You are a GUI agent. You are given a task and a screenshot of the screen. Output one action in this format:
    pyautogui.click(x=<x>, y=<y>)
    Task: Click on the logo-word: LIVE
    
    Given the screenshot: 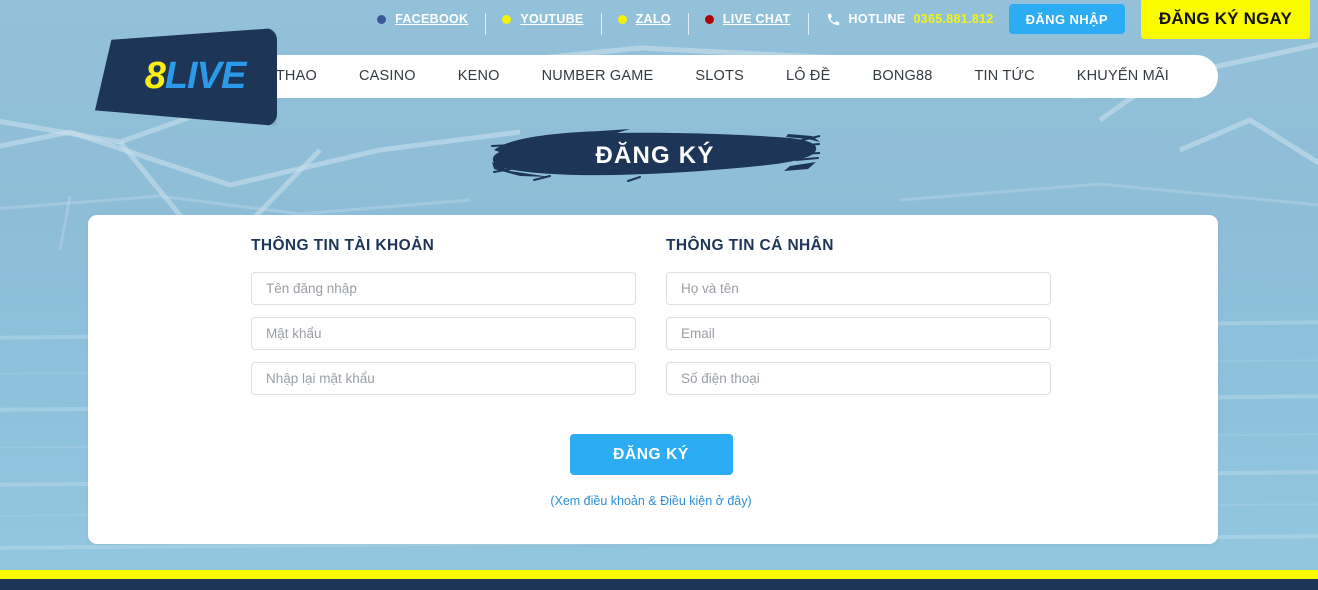 What is the action you would take?
    pyautogui.click(x=205, y=76)
    